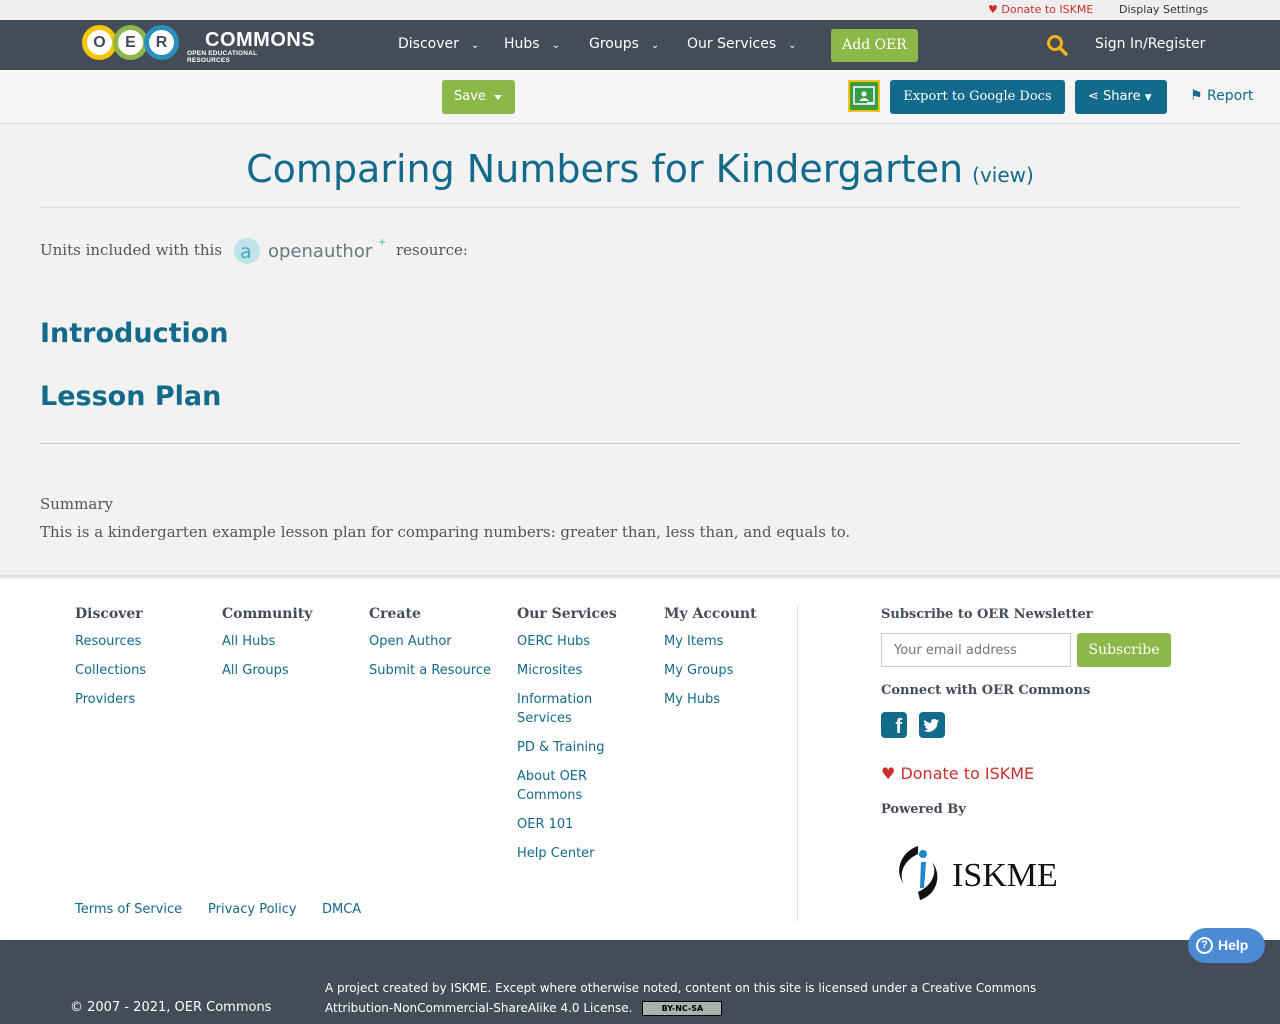 The height and width of the screenshot is (1024, 1280). Describe the element at coordinates (1040, 9) in the screenshot. I see `donate-link: ♥ Donate to ISKME` at that location.